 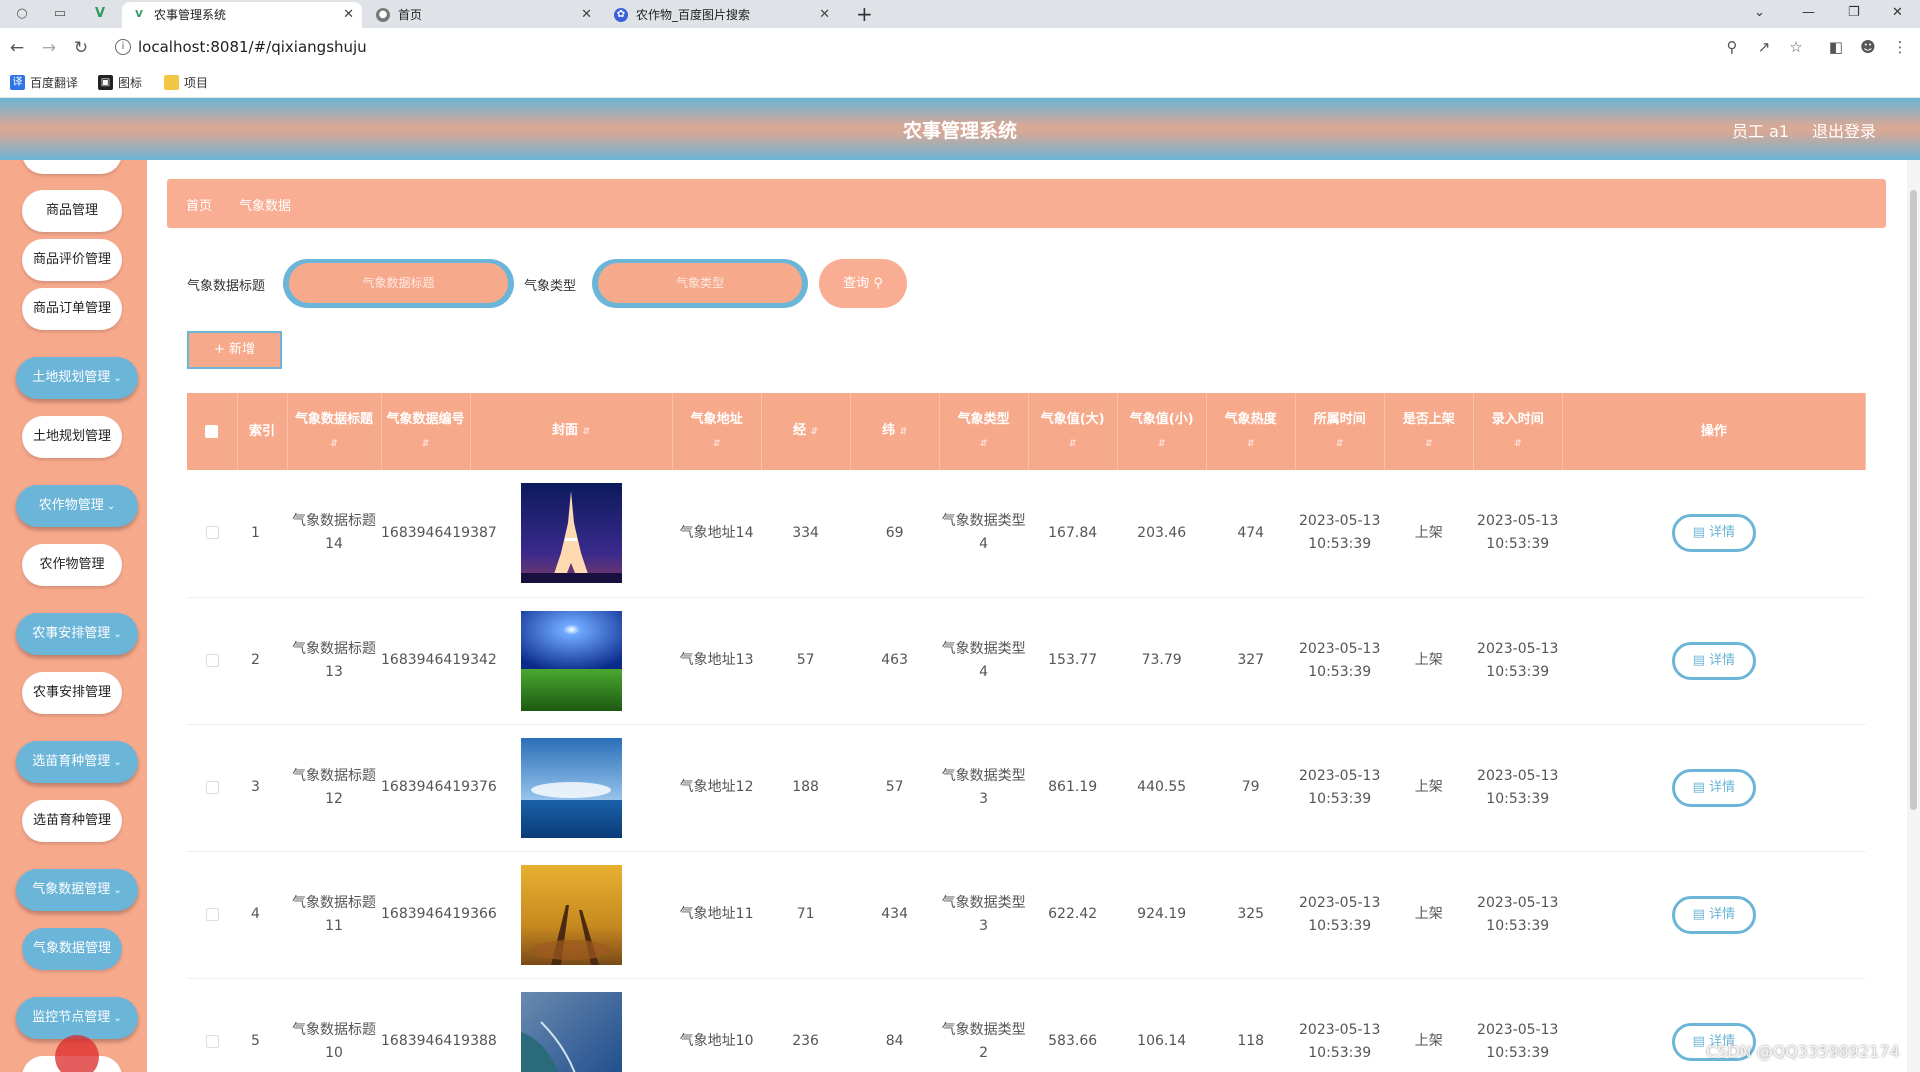 What do you see at coordinates (571, 914) in the screenshot?
I see `cover-image-autumn-trees` at bounding box center [571, 914].